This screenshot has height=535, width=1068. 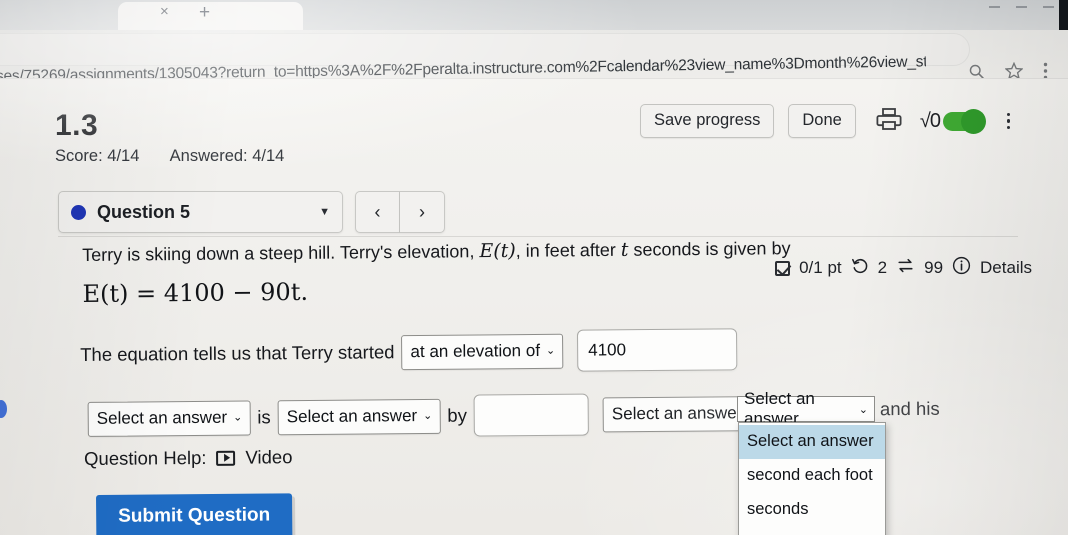 I want to click on done-button: Done, so click(x=822, y=121).